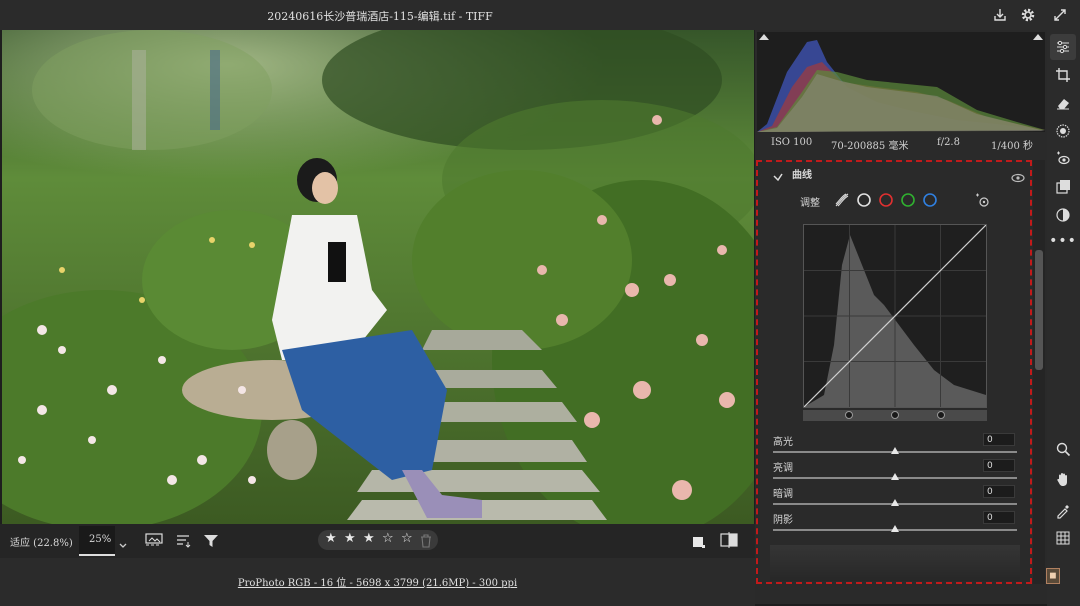  What do you see at coordinates (895, 502) in the screenshot?
I see `darks-thumb` at bounding box center [895, 502].